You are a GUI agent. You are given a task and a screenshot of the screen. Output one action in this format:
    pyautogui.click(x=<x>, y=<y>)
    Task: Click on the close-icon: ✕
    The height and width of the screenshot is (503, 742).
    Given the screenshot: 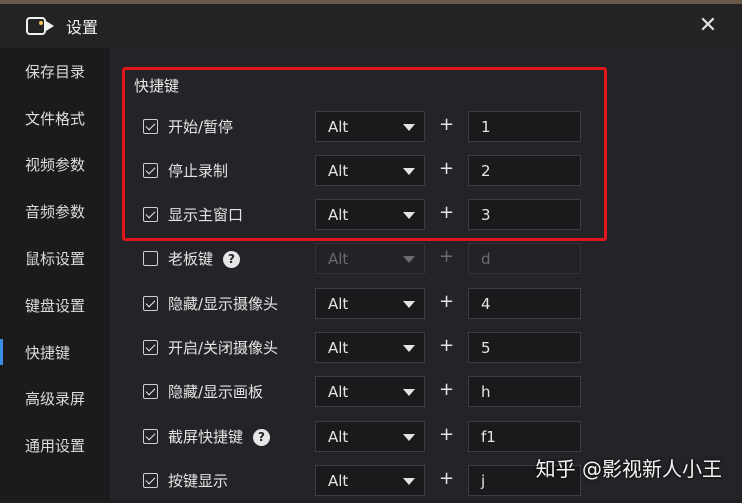 What is the action you would take?
    pyautogui.click(x=708, y=25)
    